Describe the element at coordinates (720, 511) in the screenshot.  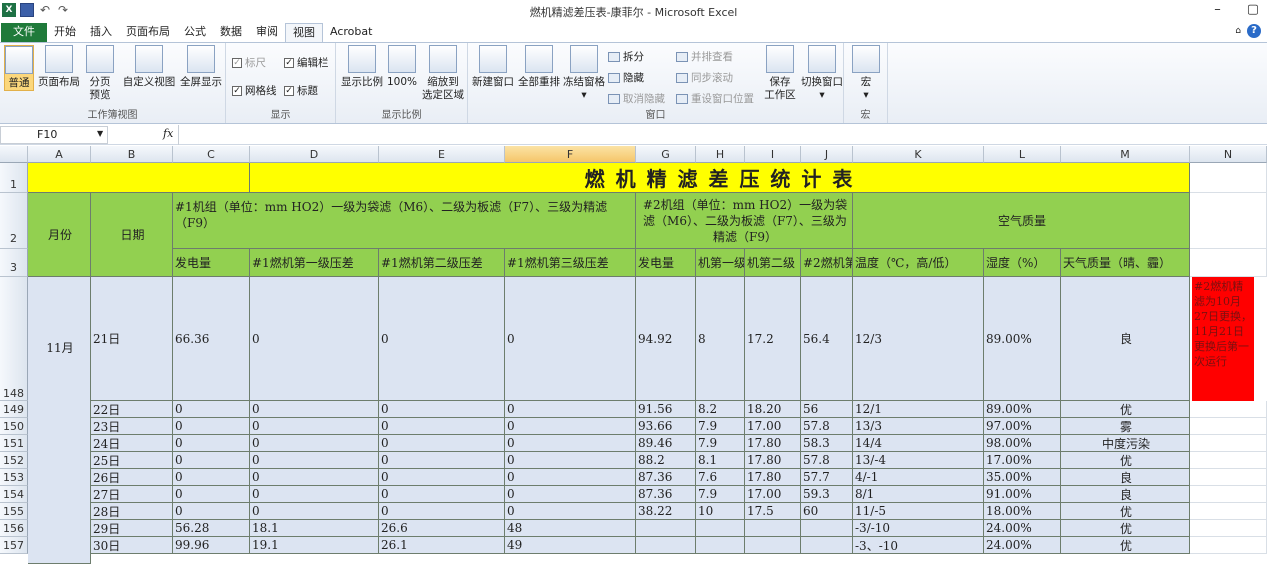
I see `cell-h-155: 10` at that location.